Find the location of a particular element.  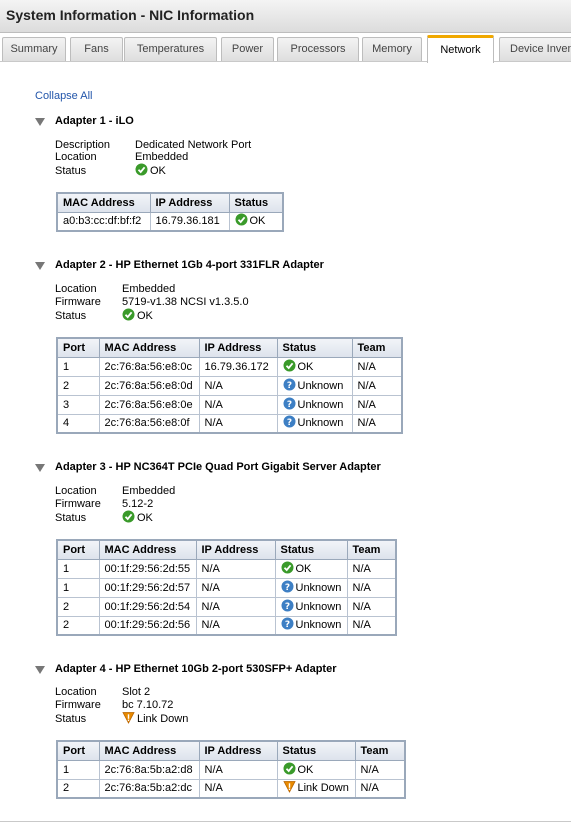

adapter-3-firmware-value: 5.12-2 is located at coordinates (138, 504).